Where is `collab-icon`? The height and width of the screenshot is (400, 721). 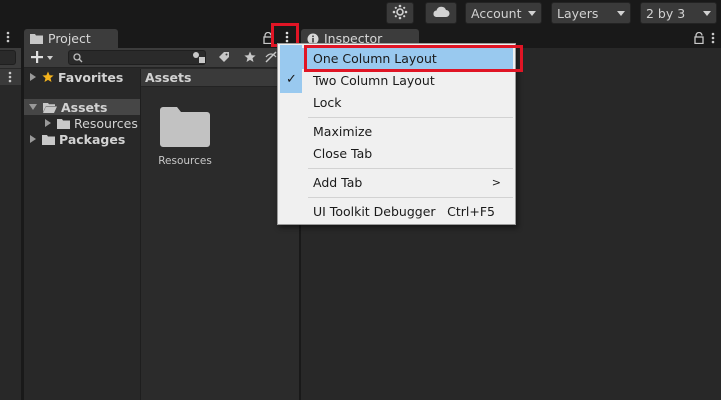 collab-icon is located at coordinates (400, 13).